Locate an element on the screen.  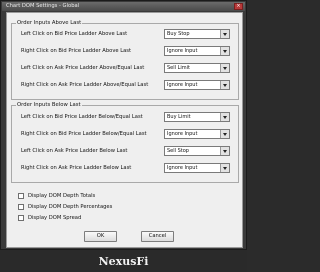
window-title: Chart DOM Settings - Global is located at coordinates (43, 6).